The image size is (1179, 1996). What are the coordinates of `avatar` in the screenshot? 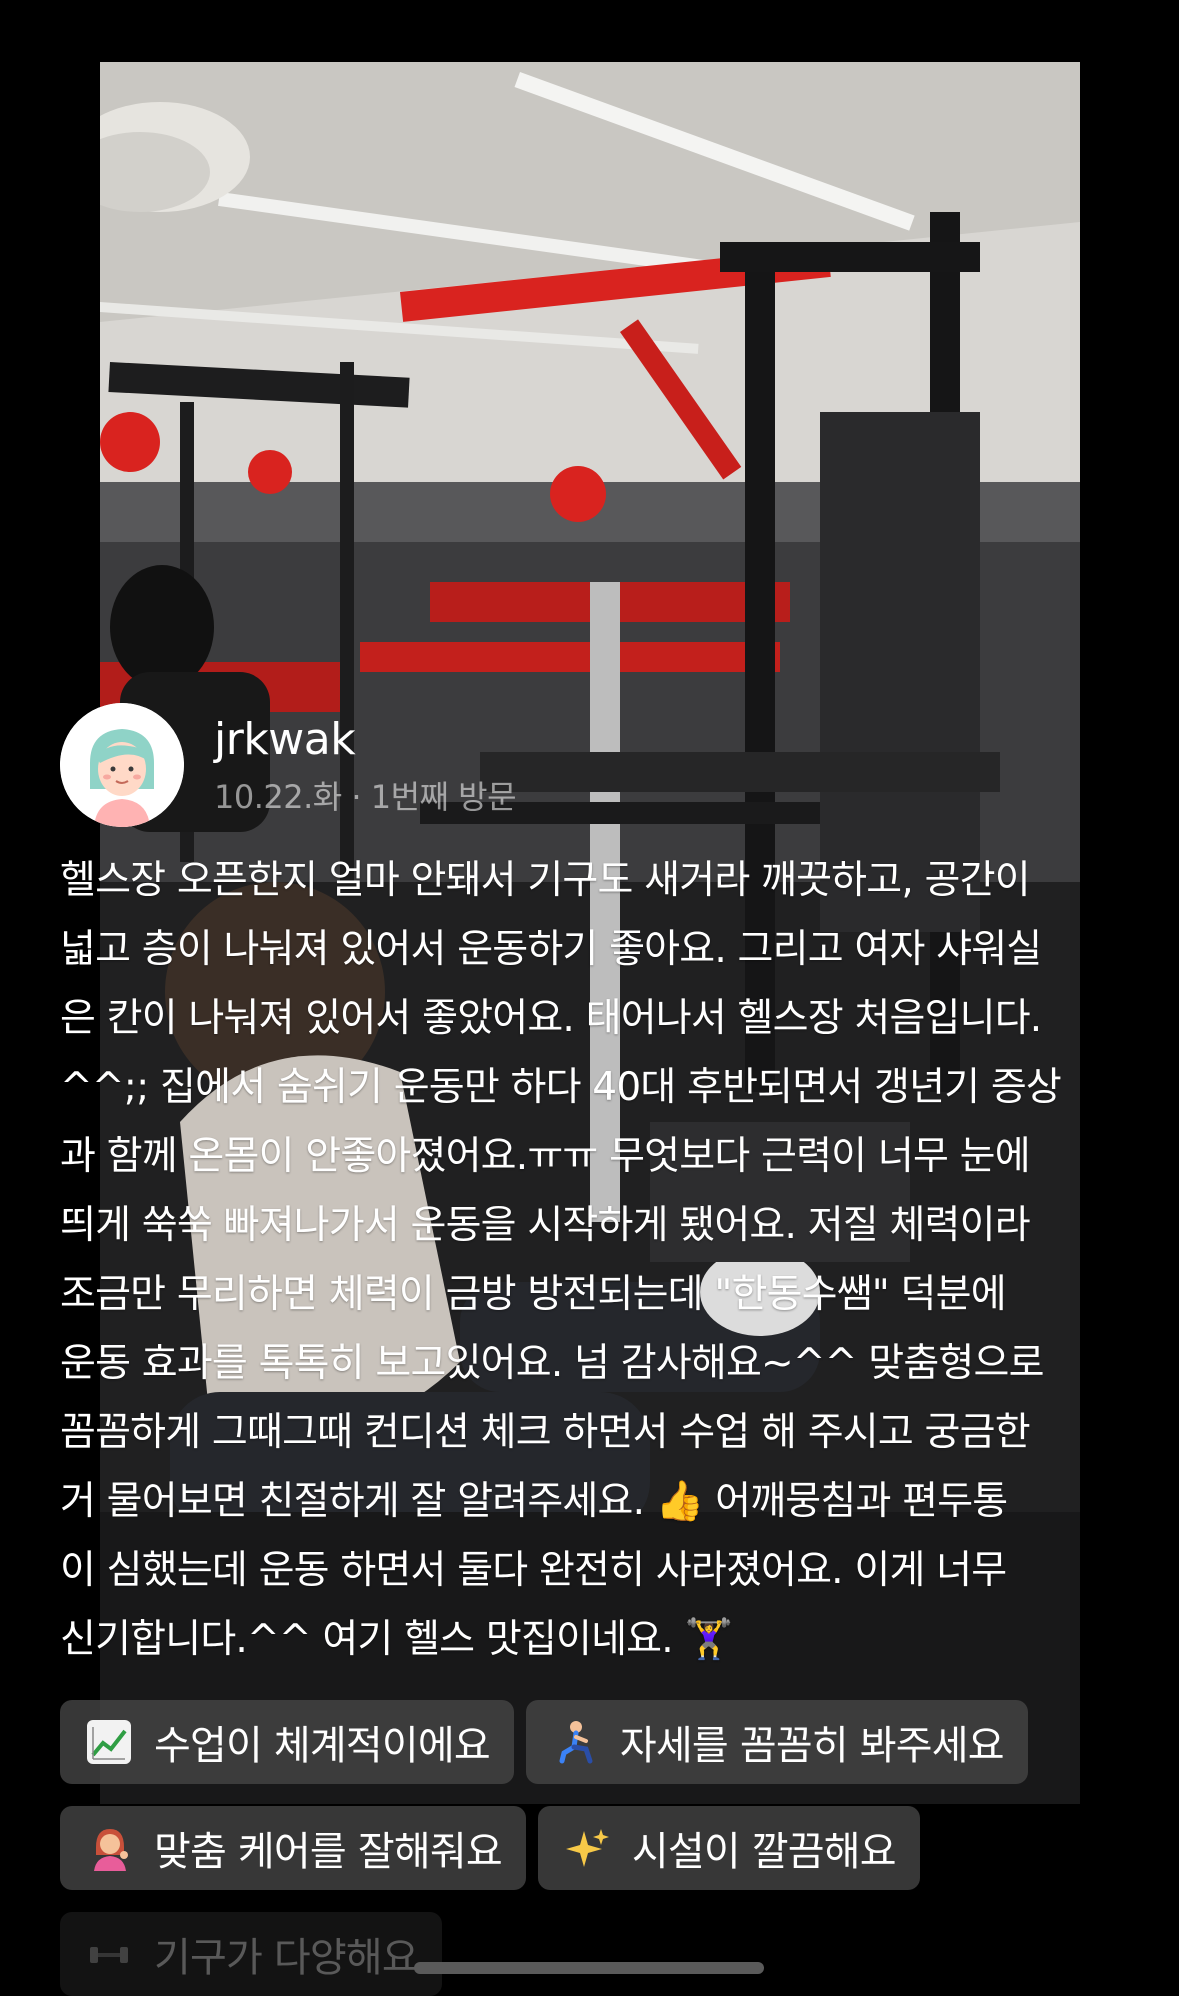 It's located at (122, 765).